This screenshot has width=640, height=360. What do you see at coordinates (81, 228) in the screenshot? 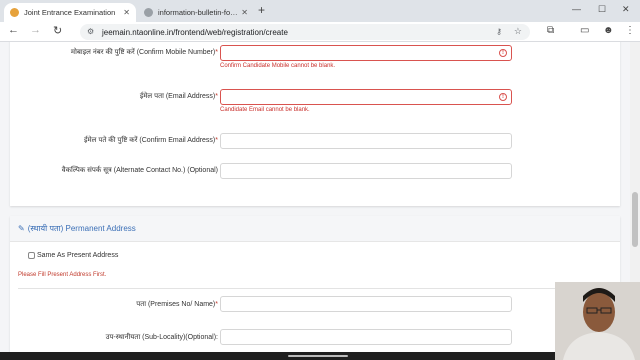
I see `section-title: (स्थायी पता) Permanent Address` at bounding box center [81, 228].